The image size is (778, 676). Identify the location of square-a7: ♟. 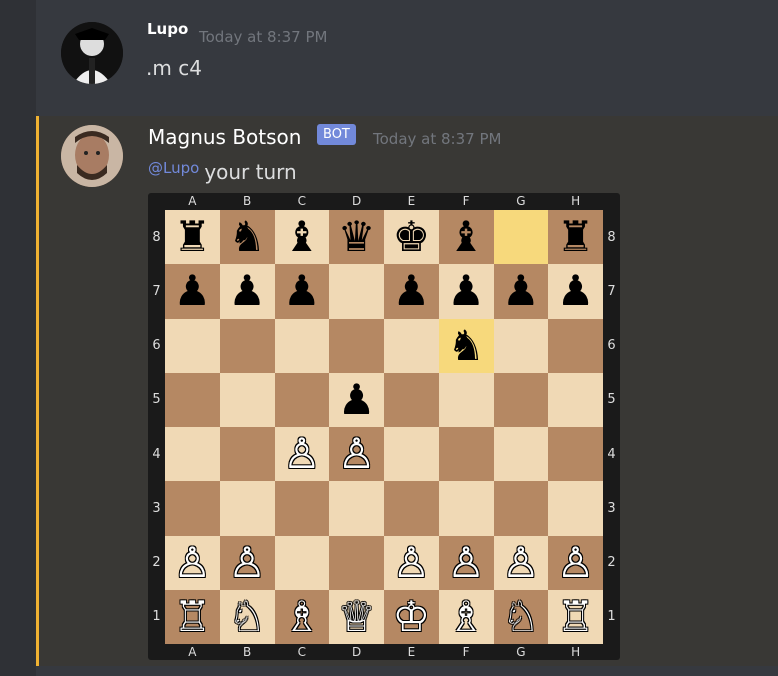
(192, 291).